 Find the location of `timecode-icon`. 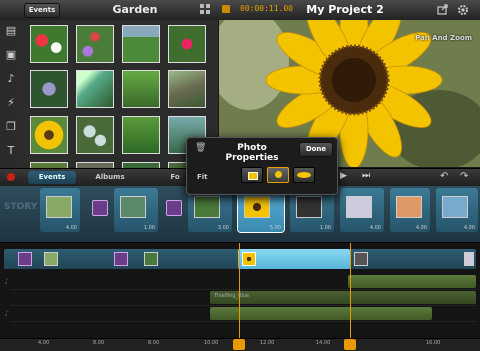

timecode-icon is located at coordinates (226, 9).